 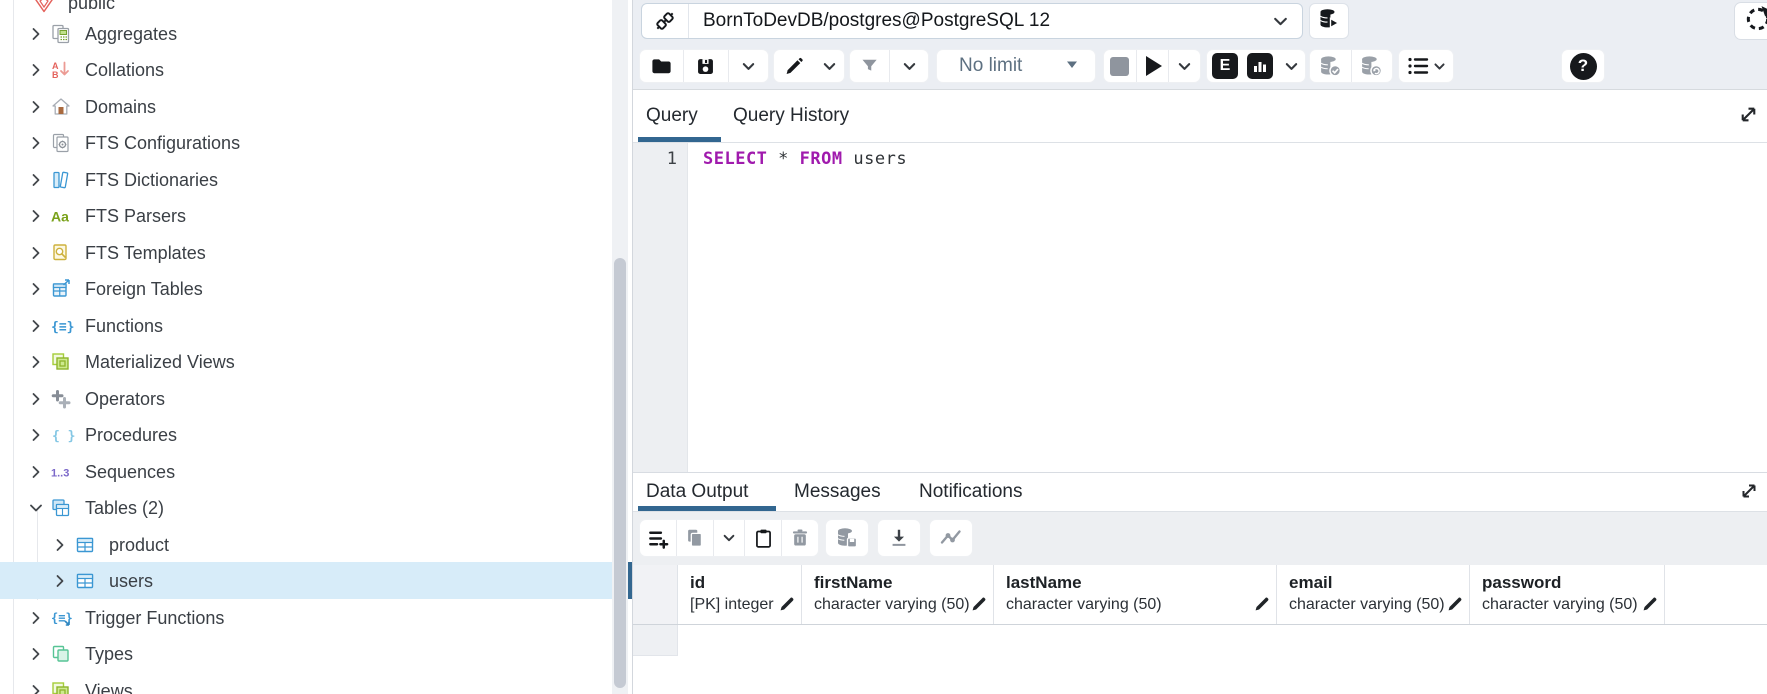 I want to click on sidebar-item-views: Views, so click(x=316, y=683).